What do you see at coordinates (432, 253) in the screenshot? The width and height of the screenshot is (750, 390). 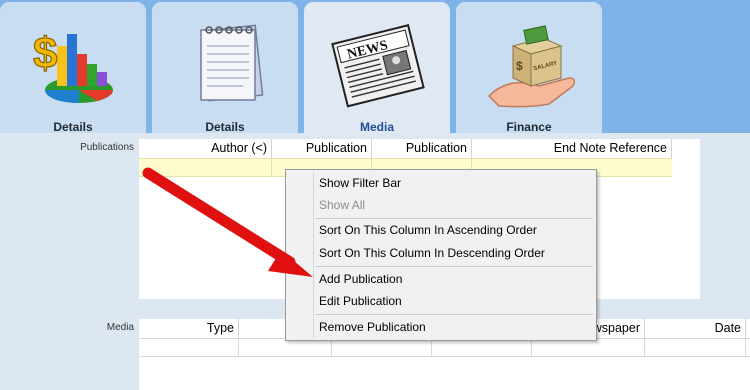 I see `menu-item-sort-descending: Sort On This Column In Descending Order` at bounding box center [432, 253].